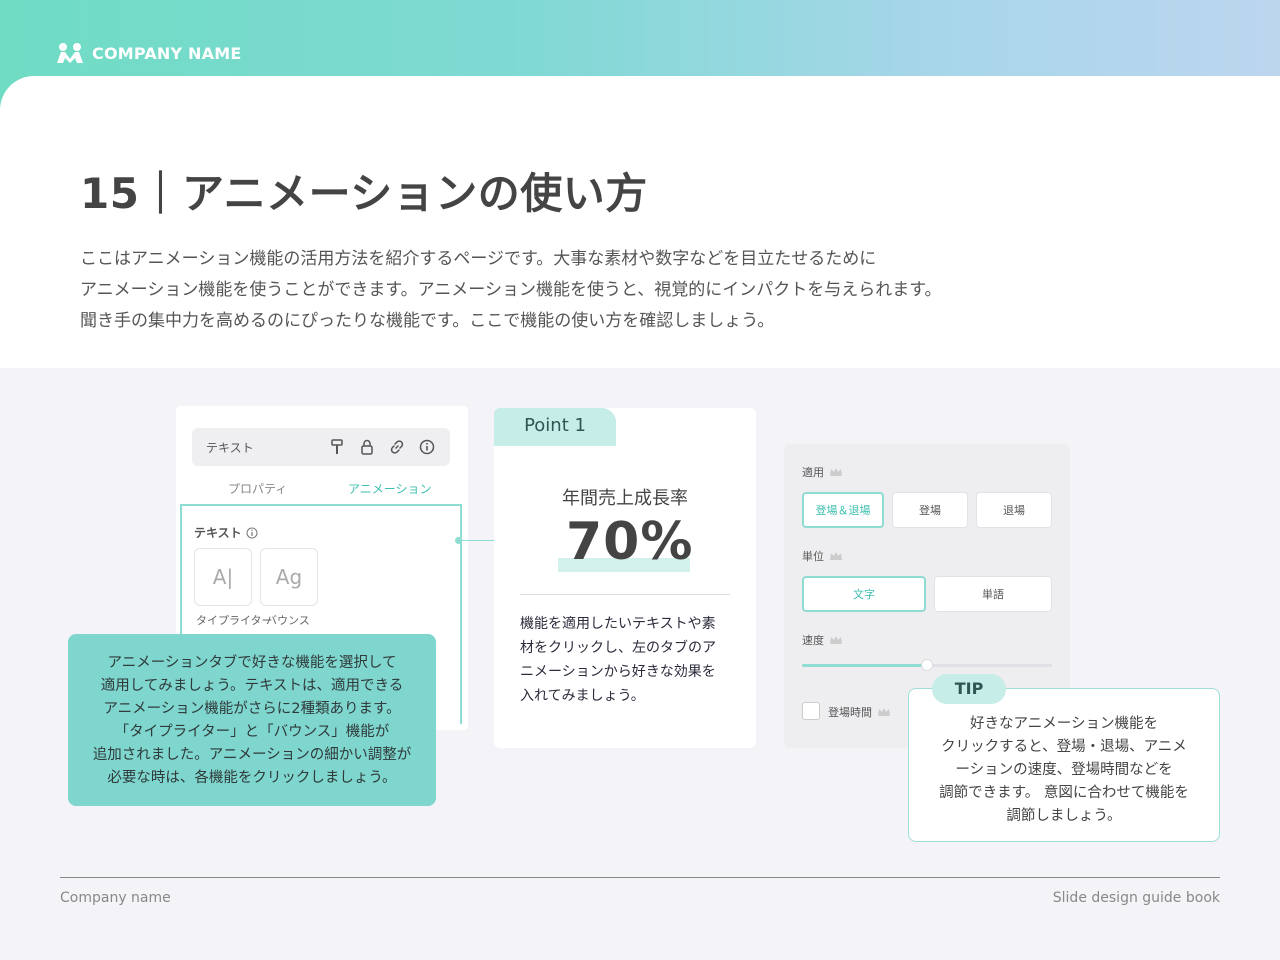 Image resolution: width=1280 pixels, height=960 pixels. What do you see at coordinates (1064, 747) in the screenshot?
I see `tip-line: クリックすると、登場・退場、アニメ` at bounding box center [1064, 747].